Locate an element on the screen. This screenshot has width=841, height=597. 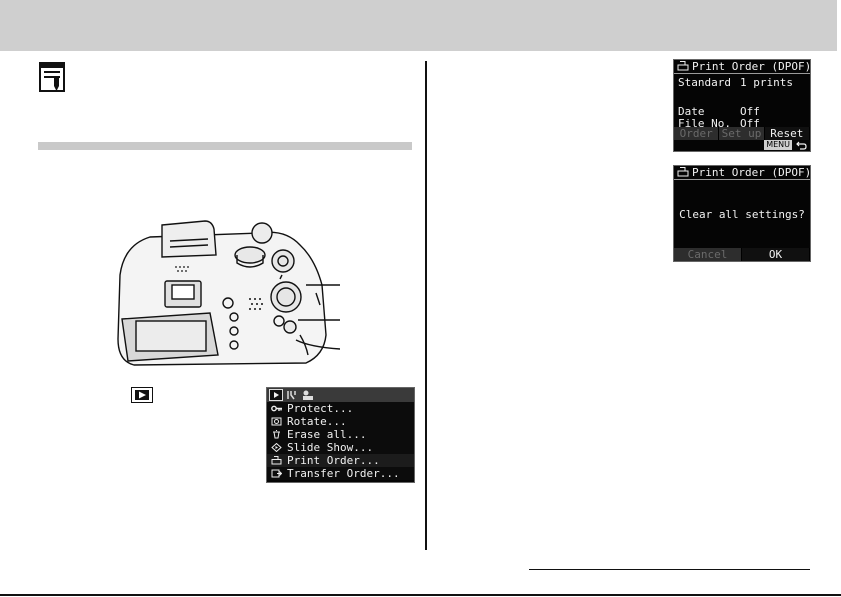
set-up-button: Set up is located at coordinates (742, 133).